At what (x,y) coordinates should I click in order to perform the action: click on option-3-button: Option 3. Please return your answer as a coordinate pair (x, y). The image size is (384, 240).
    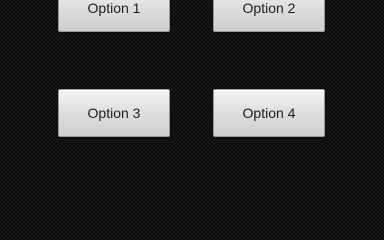
    Looking at the image, I should click on (114, 113).